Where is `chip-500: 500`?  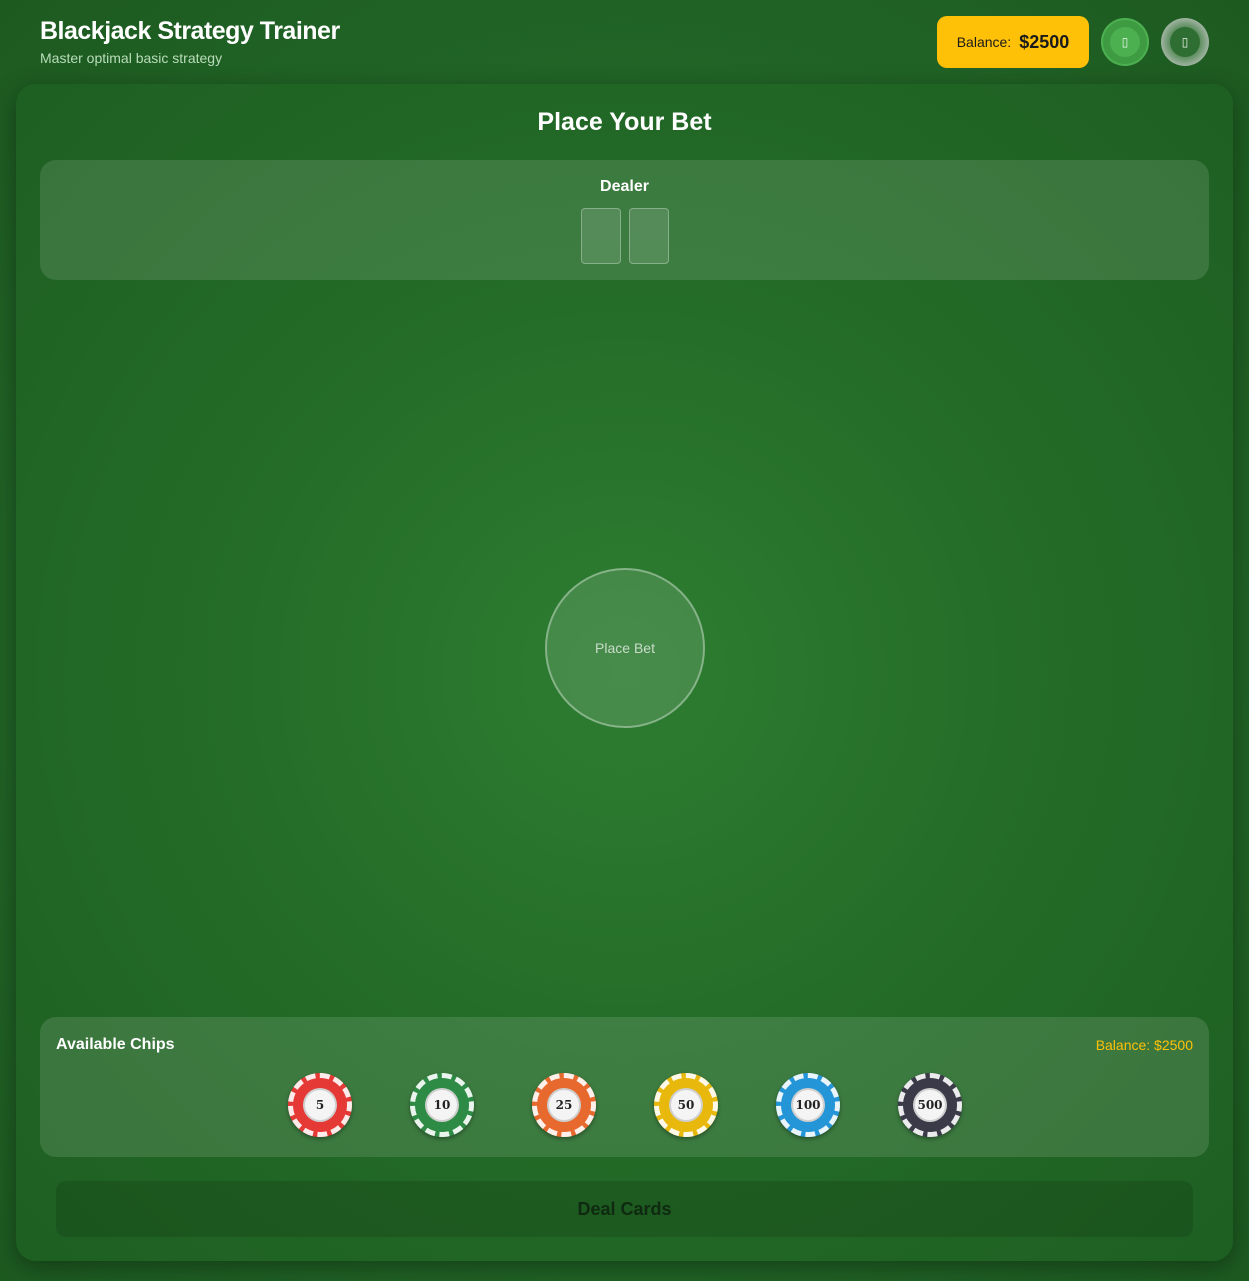
chip-500: 500 is located at coordinates (930, 1105).